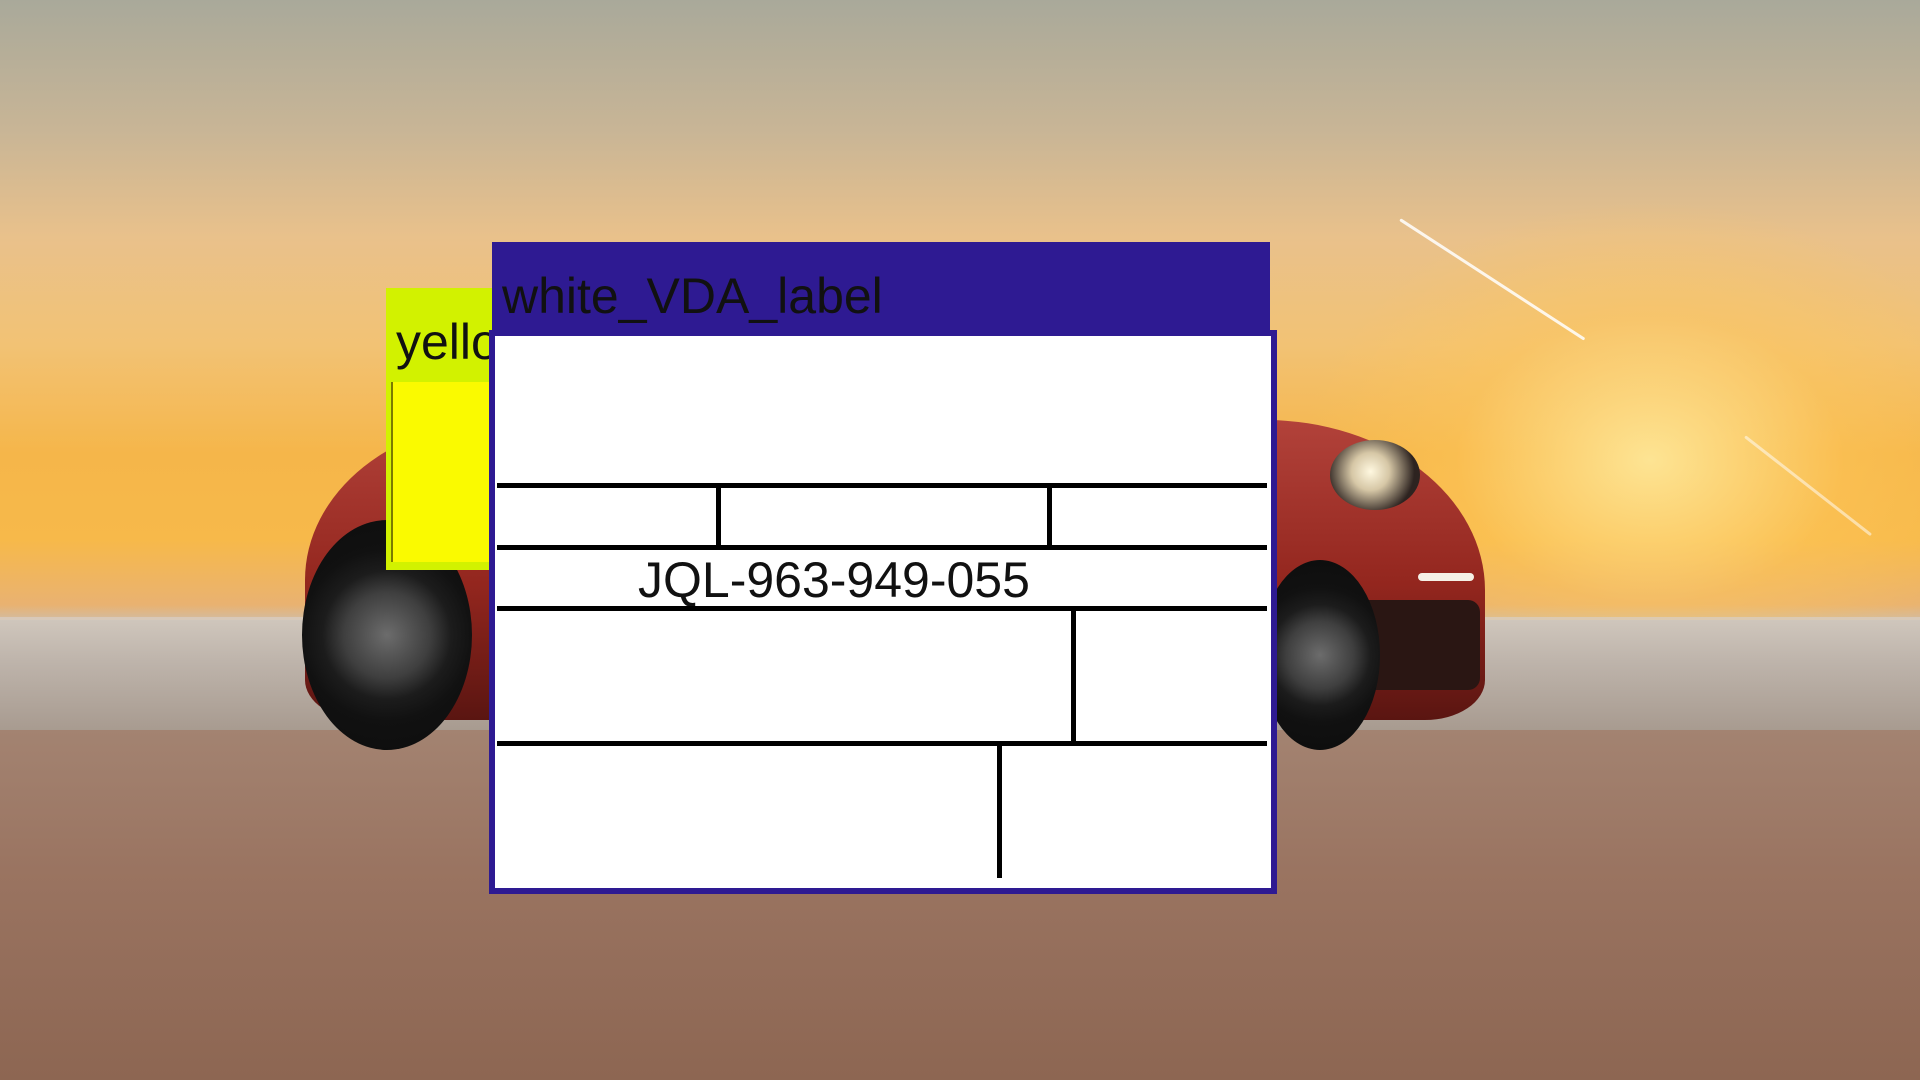 This screenshot has width=1920, height=1080. Describe the element at coordinates (1446, 577) in the screenshot. I see `car-daytime-light` at that location.